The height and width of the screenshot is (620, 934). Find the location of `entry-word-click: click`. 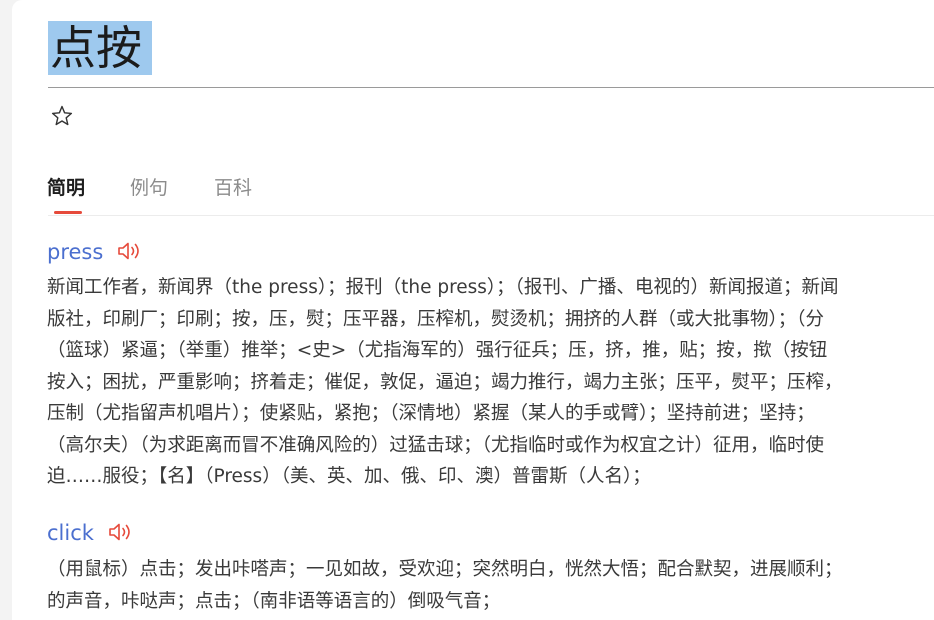

entry-word-click: click is located at coordinates (70, 533).